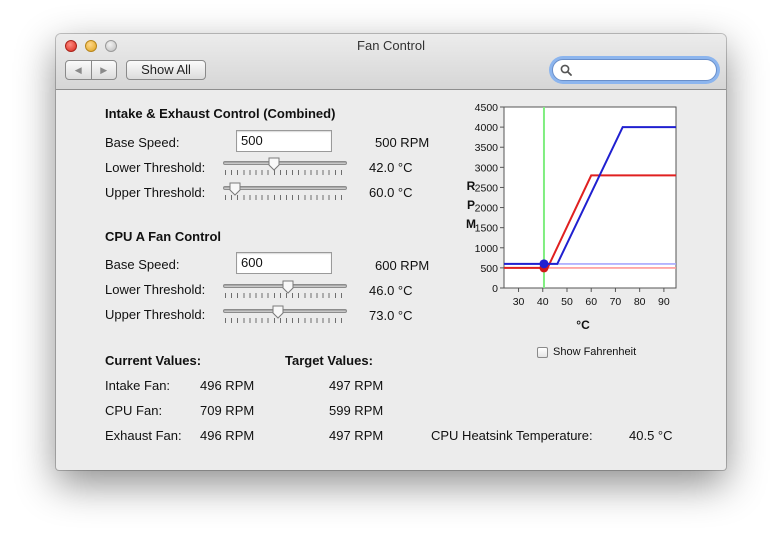 The width and height of the screenshot is (782, 549). I want to click on chart-y-axis-label: R, so click(471, 186).